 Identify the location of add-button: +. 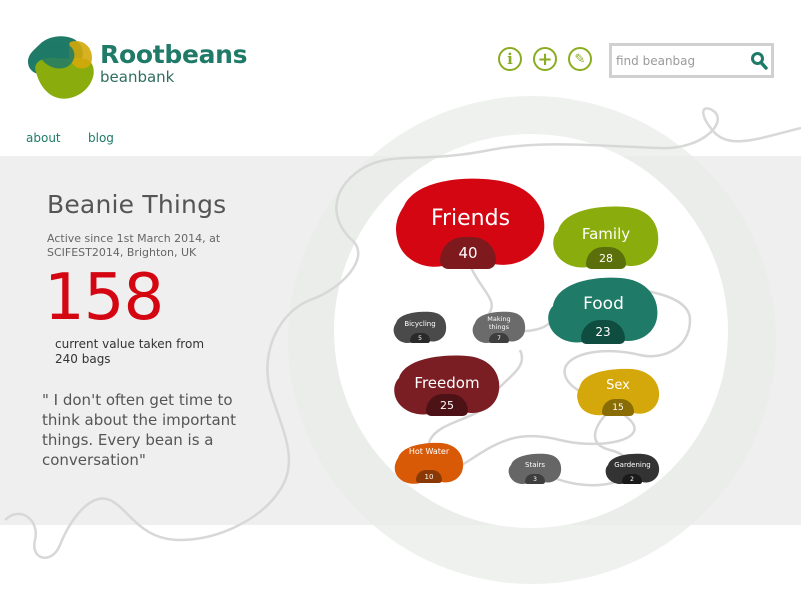
(545, 59).